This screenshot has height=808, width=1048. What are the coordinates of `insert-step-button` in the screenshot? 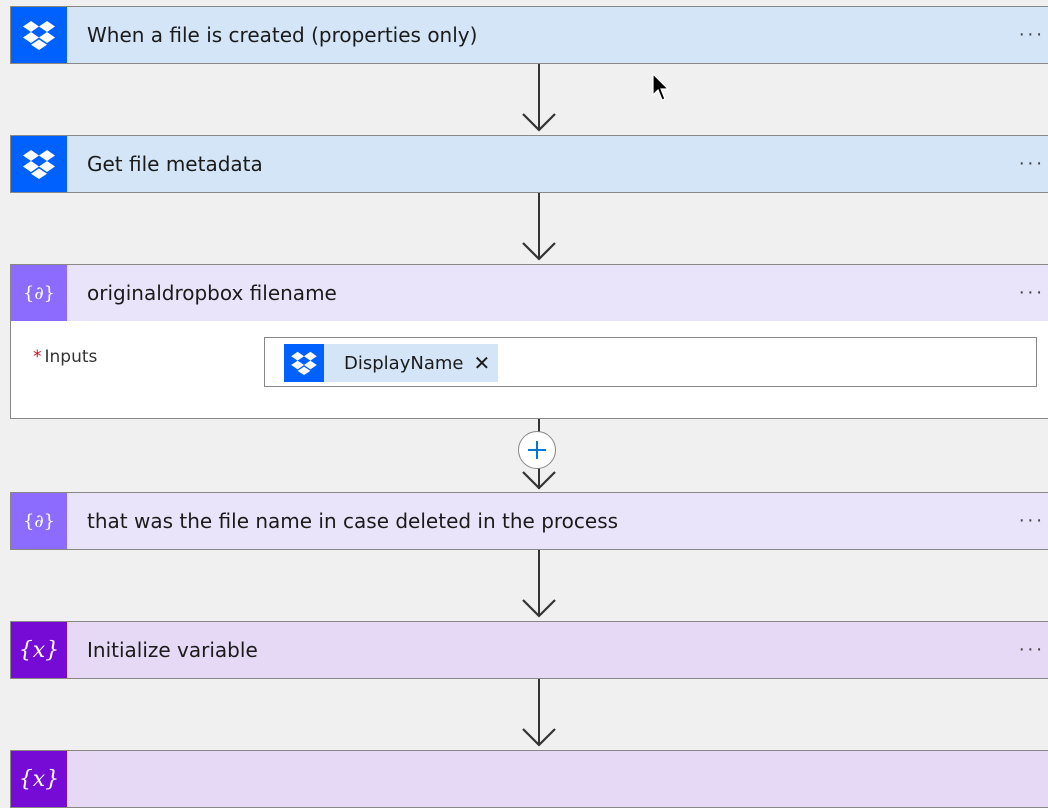 It's located at (537, 450).